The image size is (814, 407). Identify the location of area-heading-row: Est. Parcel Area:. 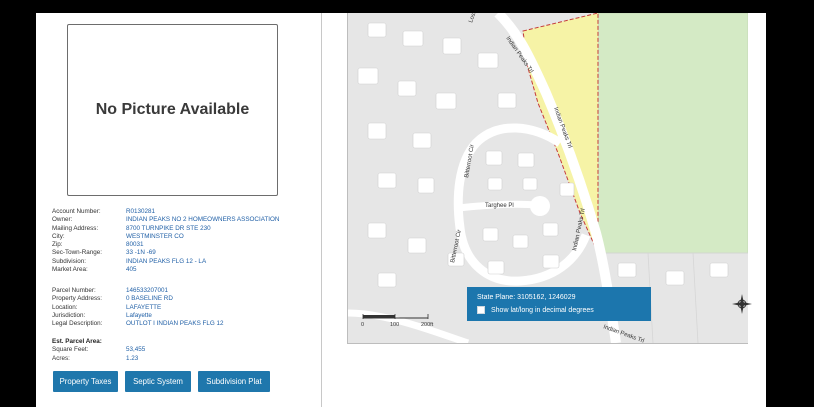
(77, 341).